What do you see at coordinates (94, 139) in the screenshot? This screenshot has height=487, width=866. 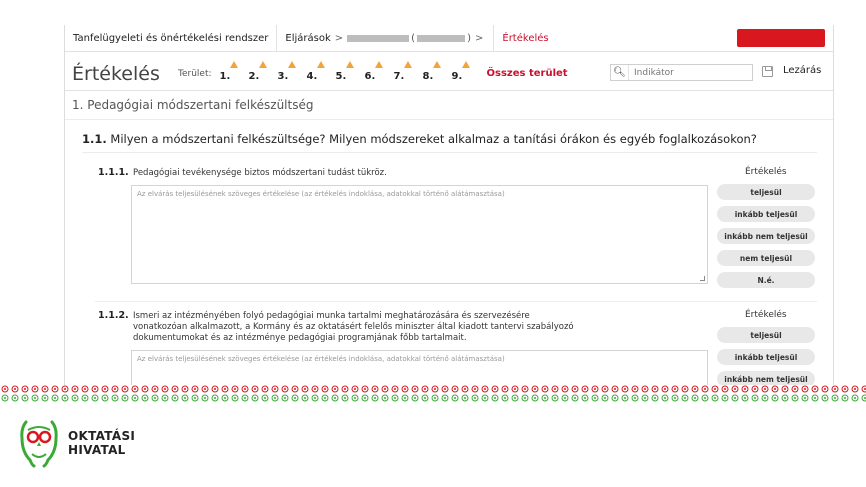 I see `question-number: 1.1.` at bounding box center [94, 139].